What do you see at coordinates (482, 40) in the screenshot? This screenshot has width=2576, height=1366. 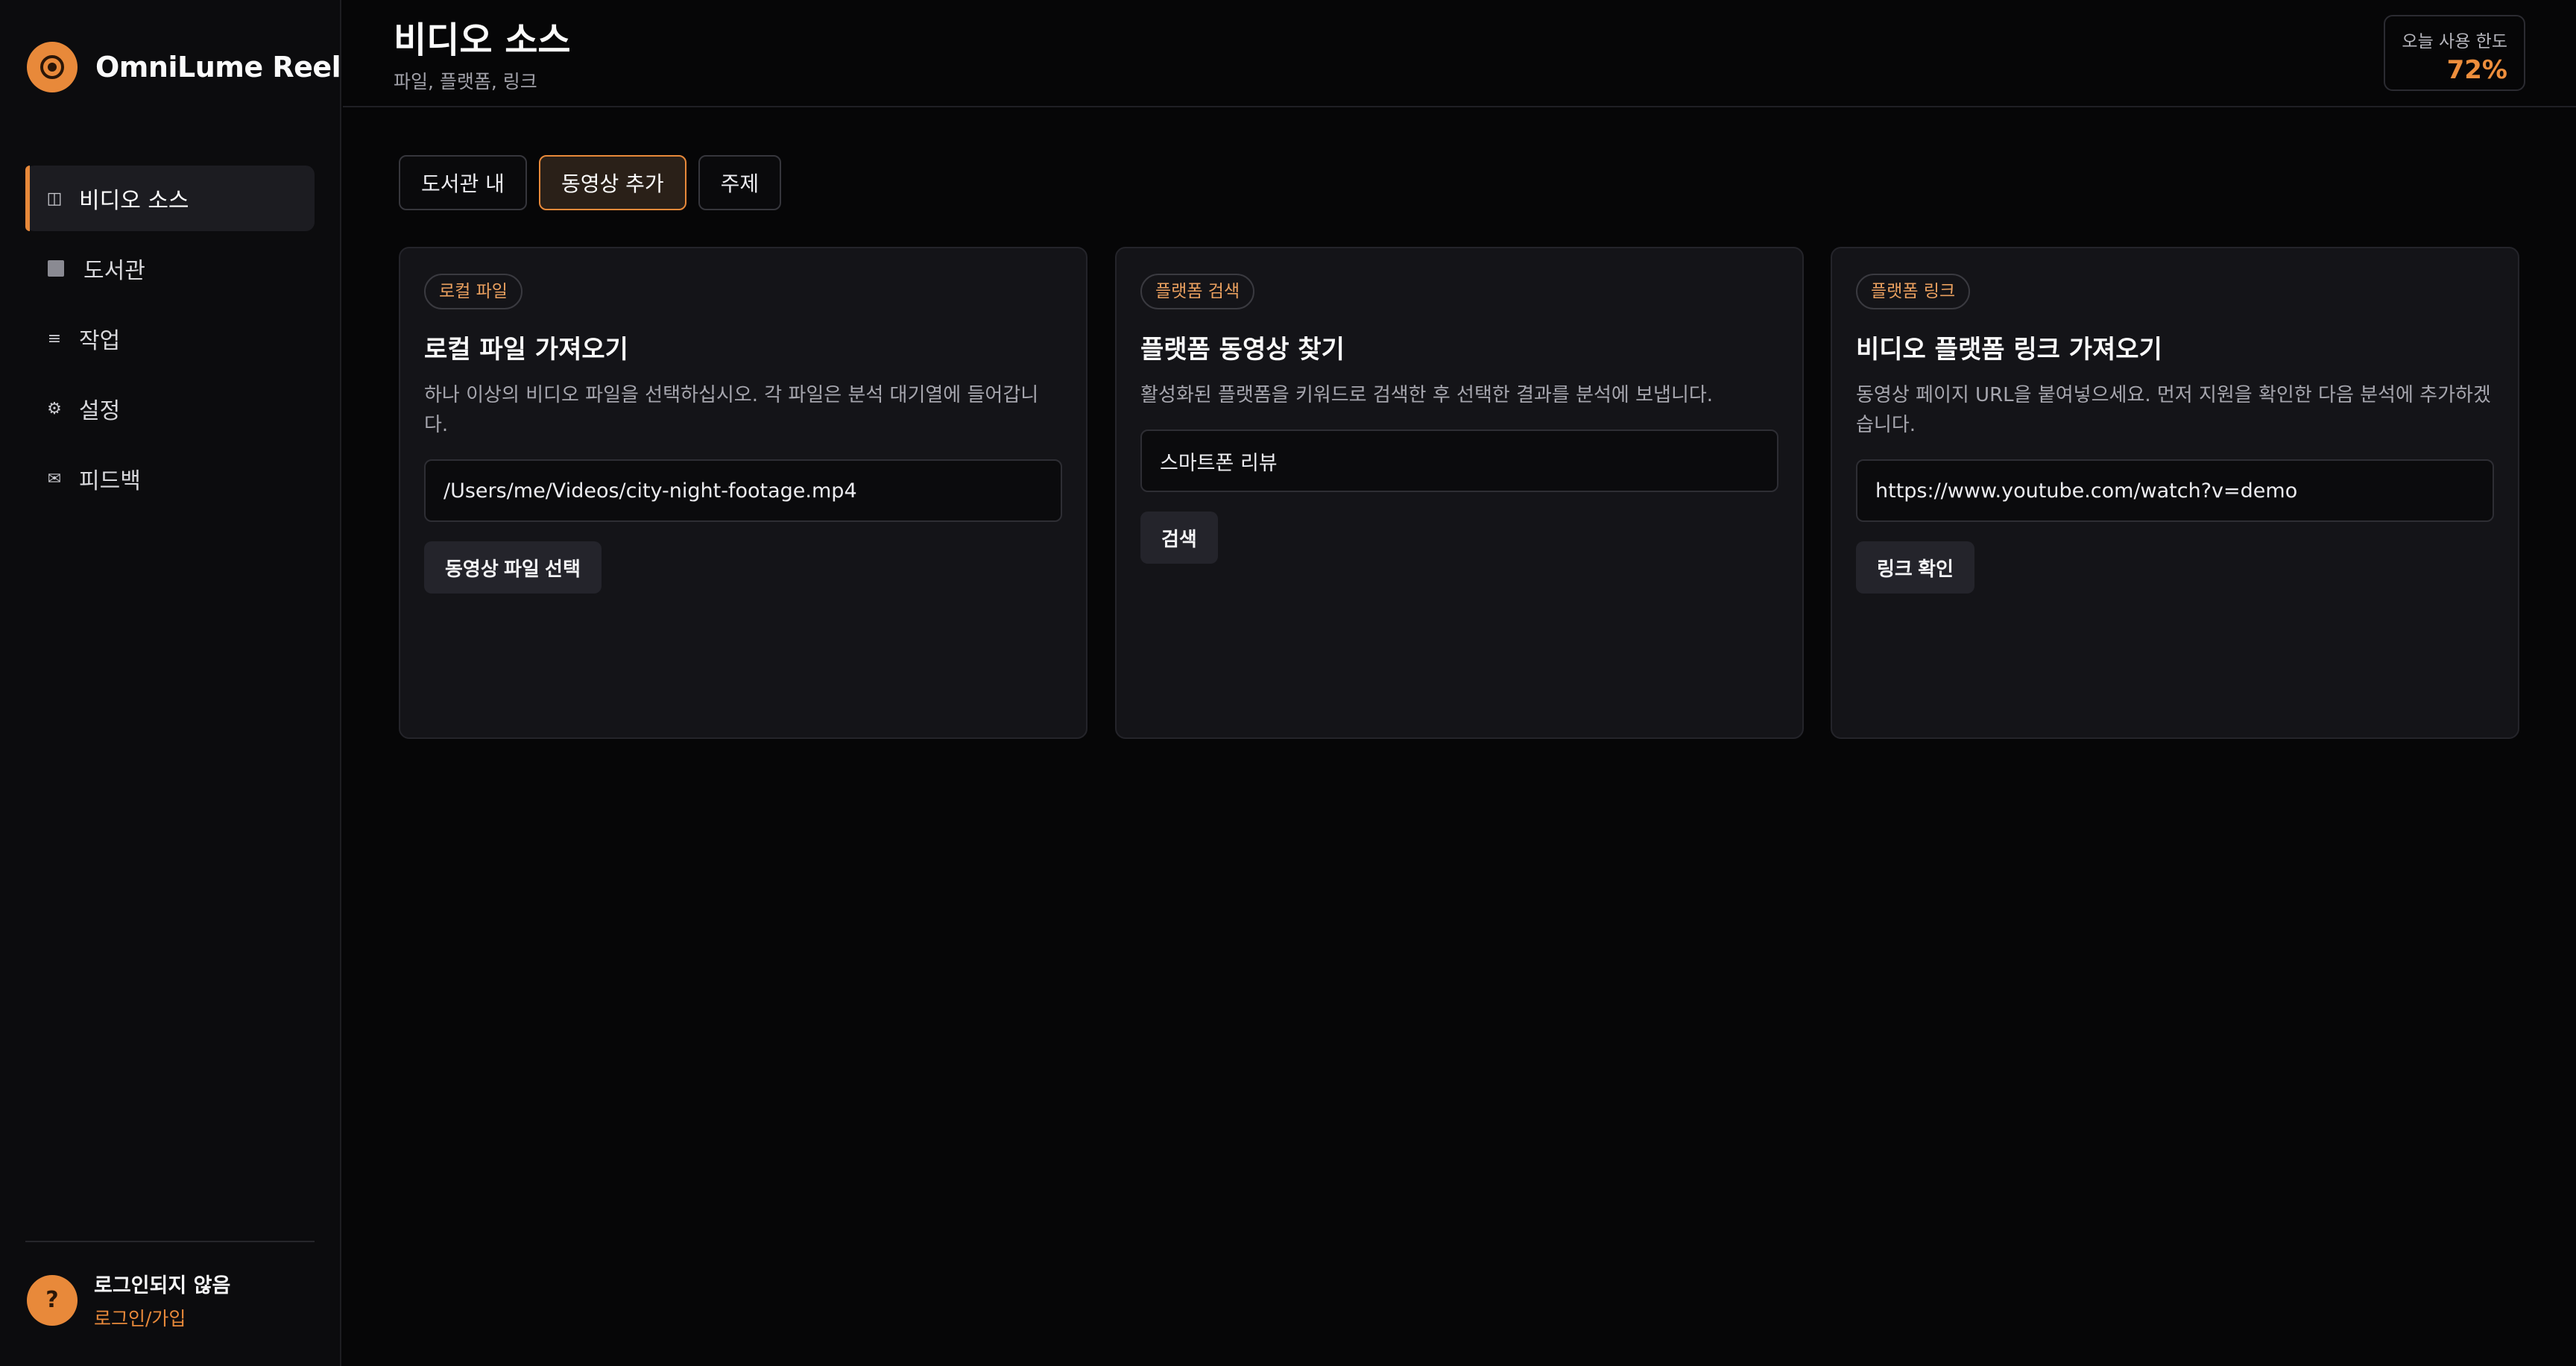 I see `page-title: 비디오 소스` at bounding box center [482, 40].